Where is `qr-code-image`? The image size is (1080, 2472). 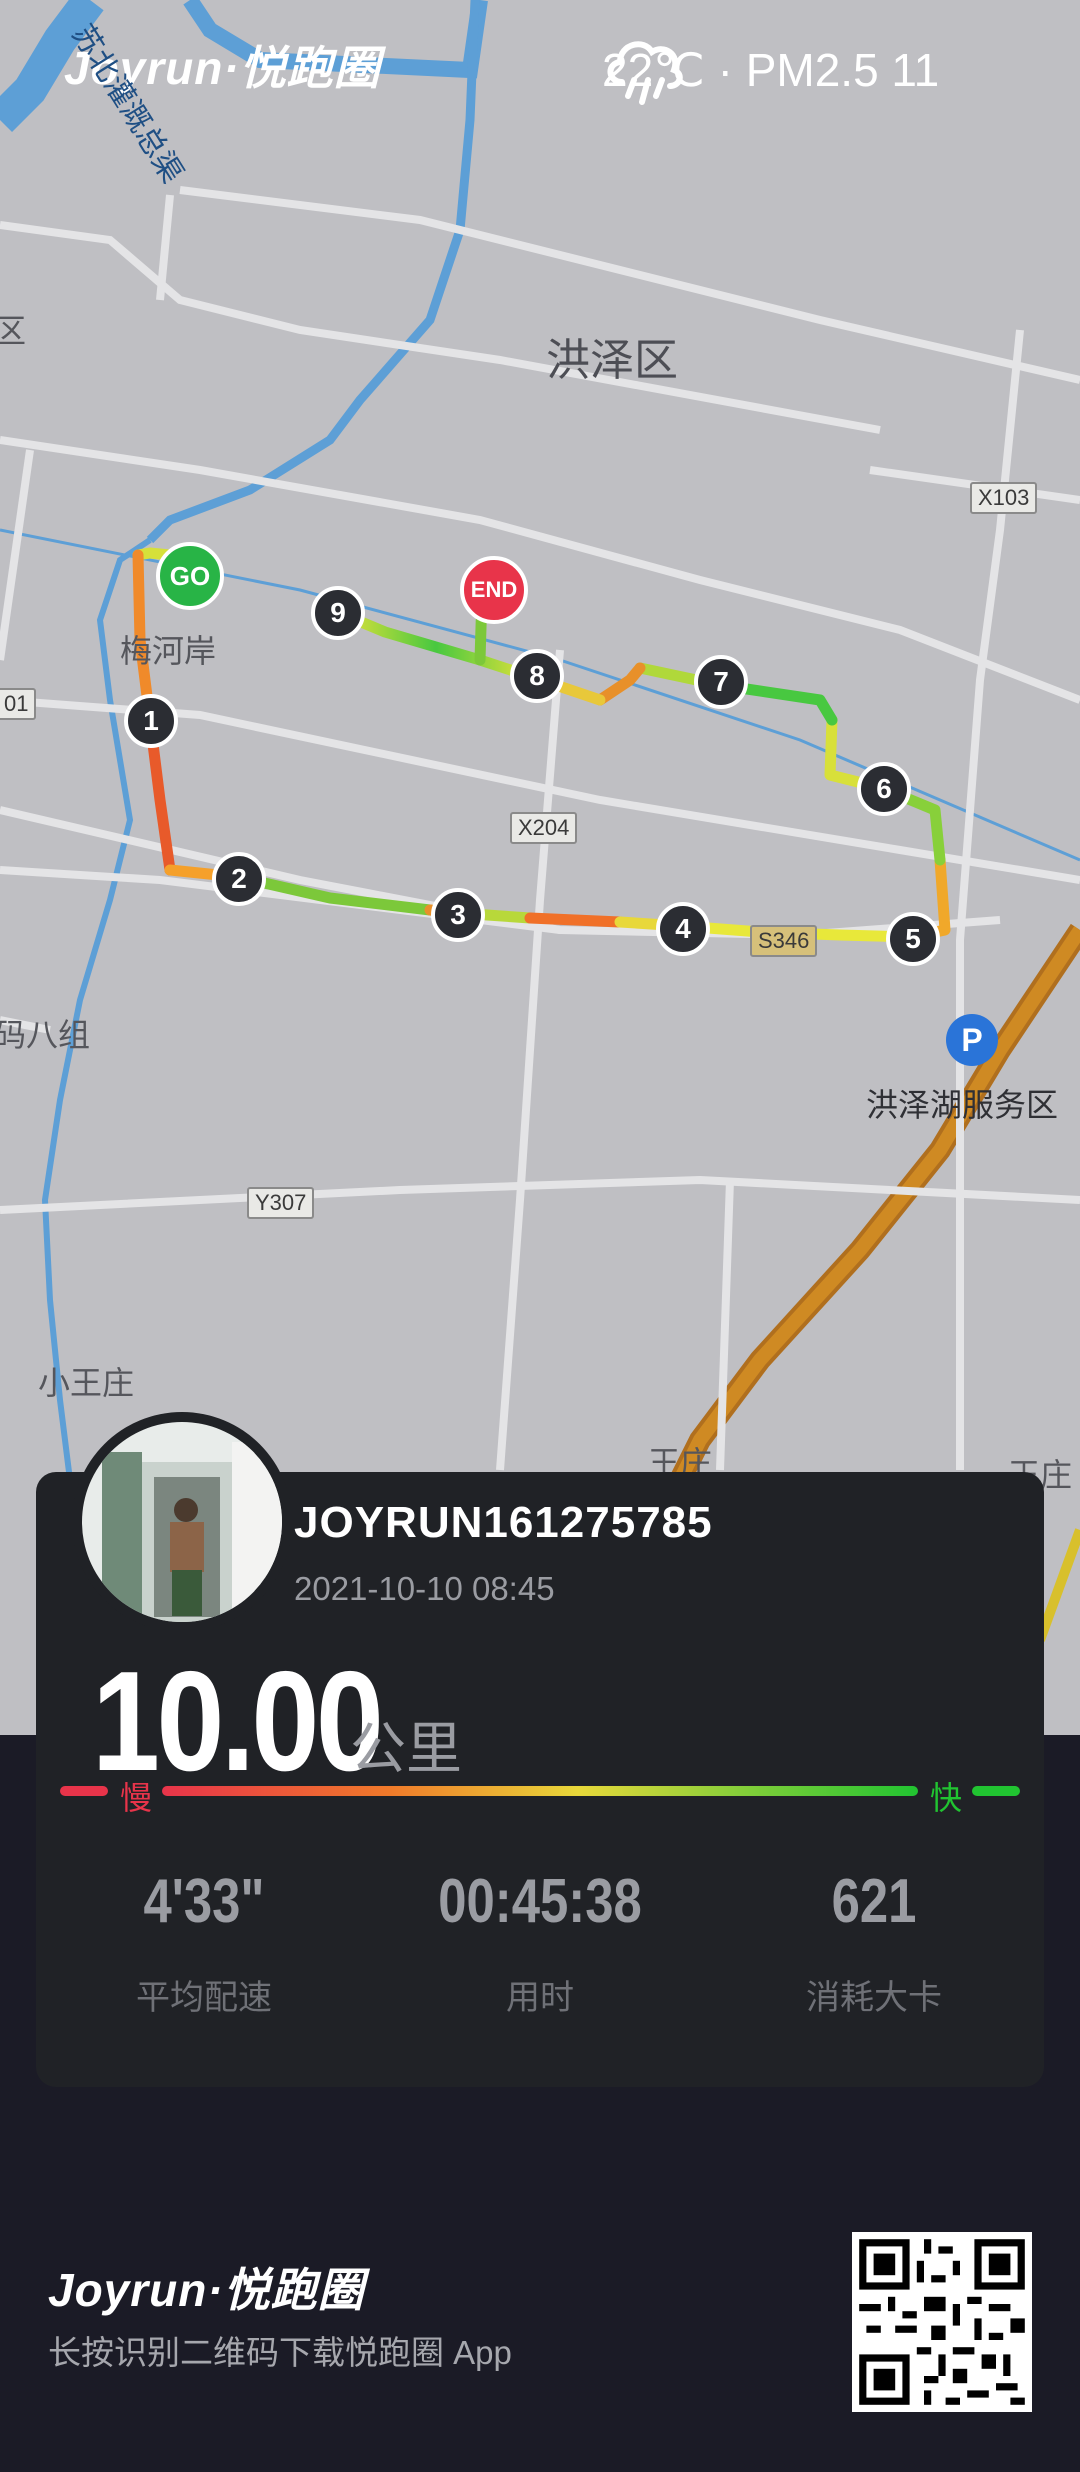
qr-code-image is located at coordinates (942, 2322).